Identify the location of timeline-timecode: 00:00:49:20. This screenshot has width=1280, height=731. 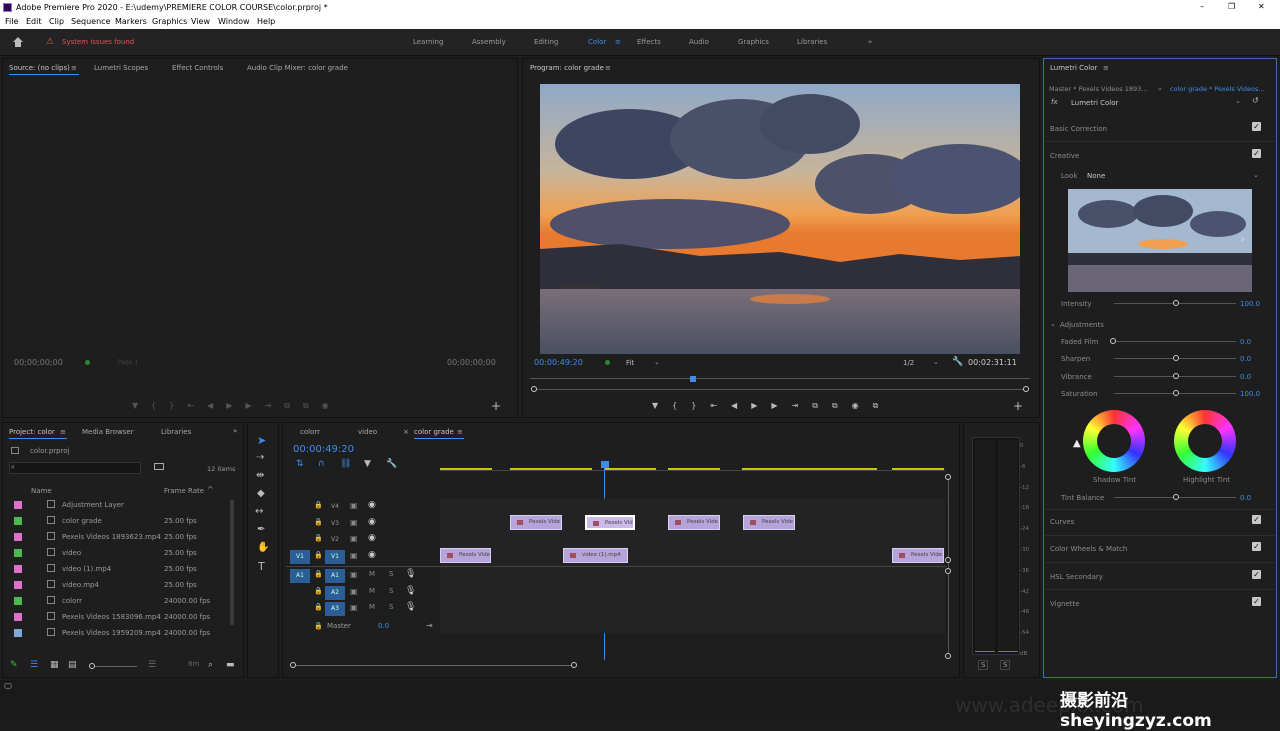
(323, 449).